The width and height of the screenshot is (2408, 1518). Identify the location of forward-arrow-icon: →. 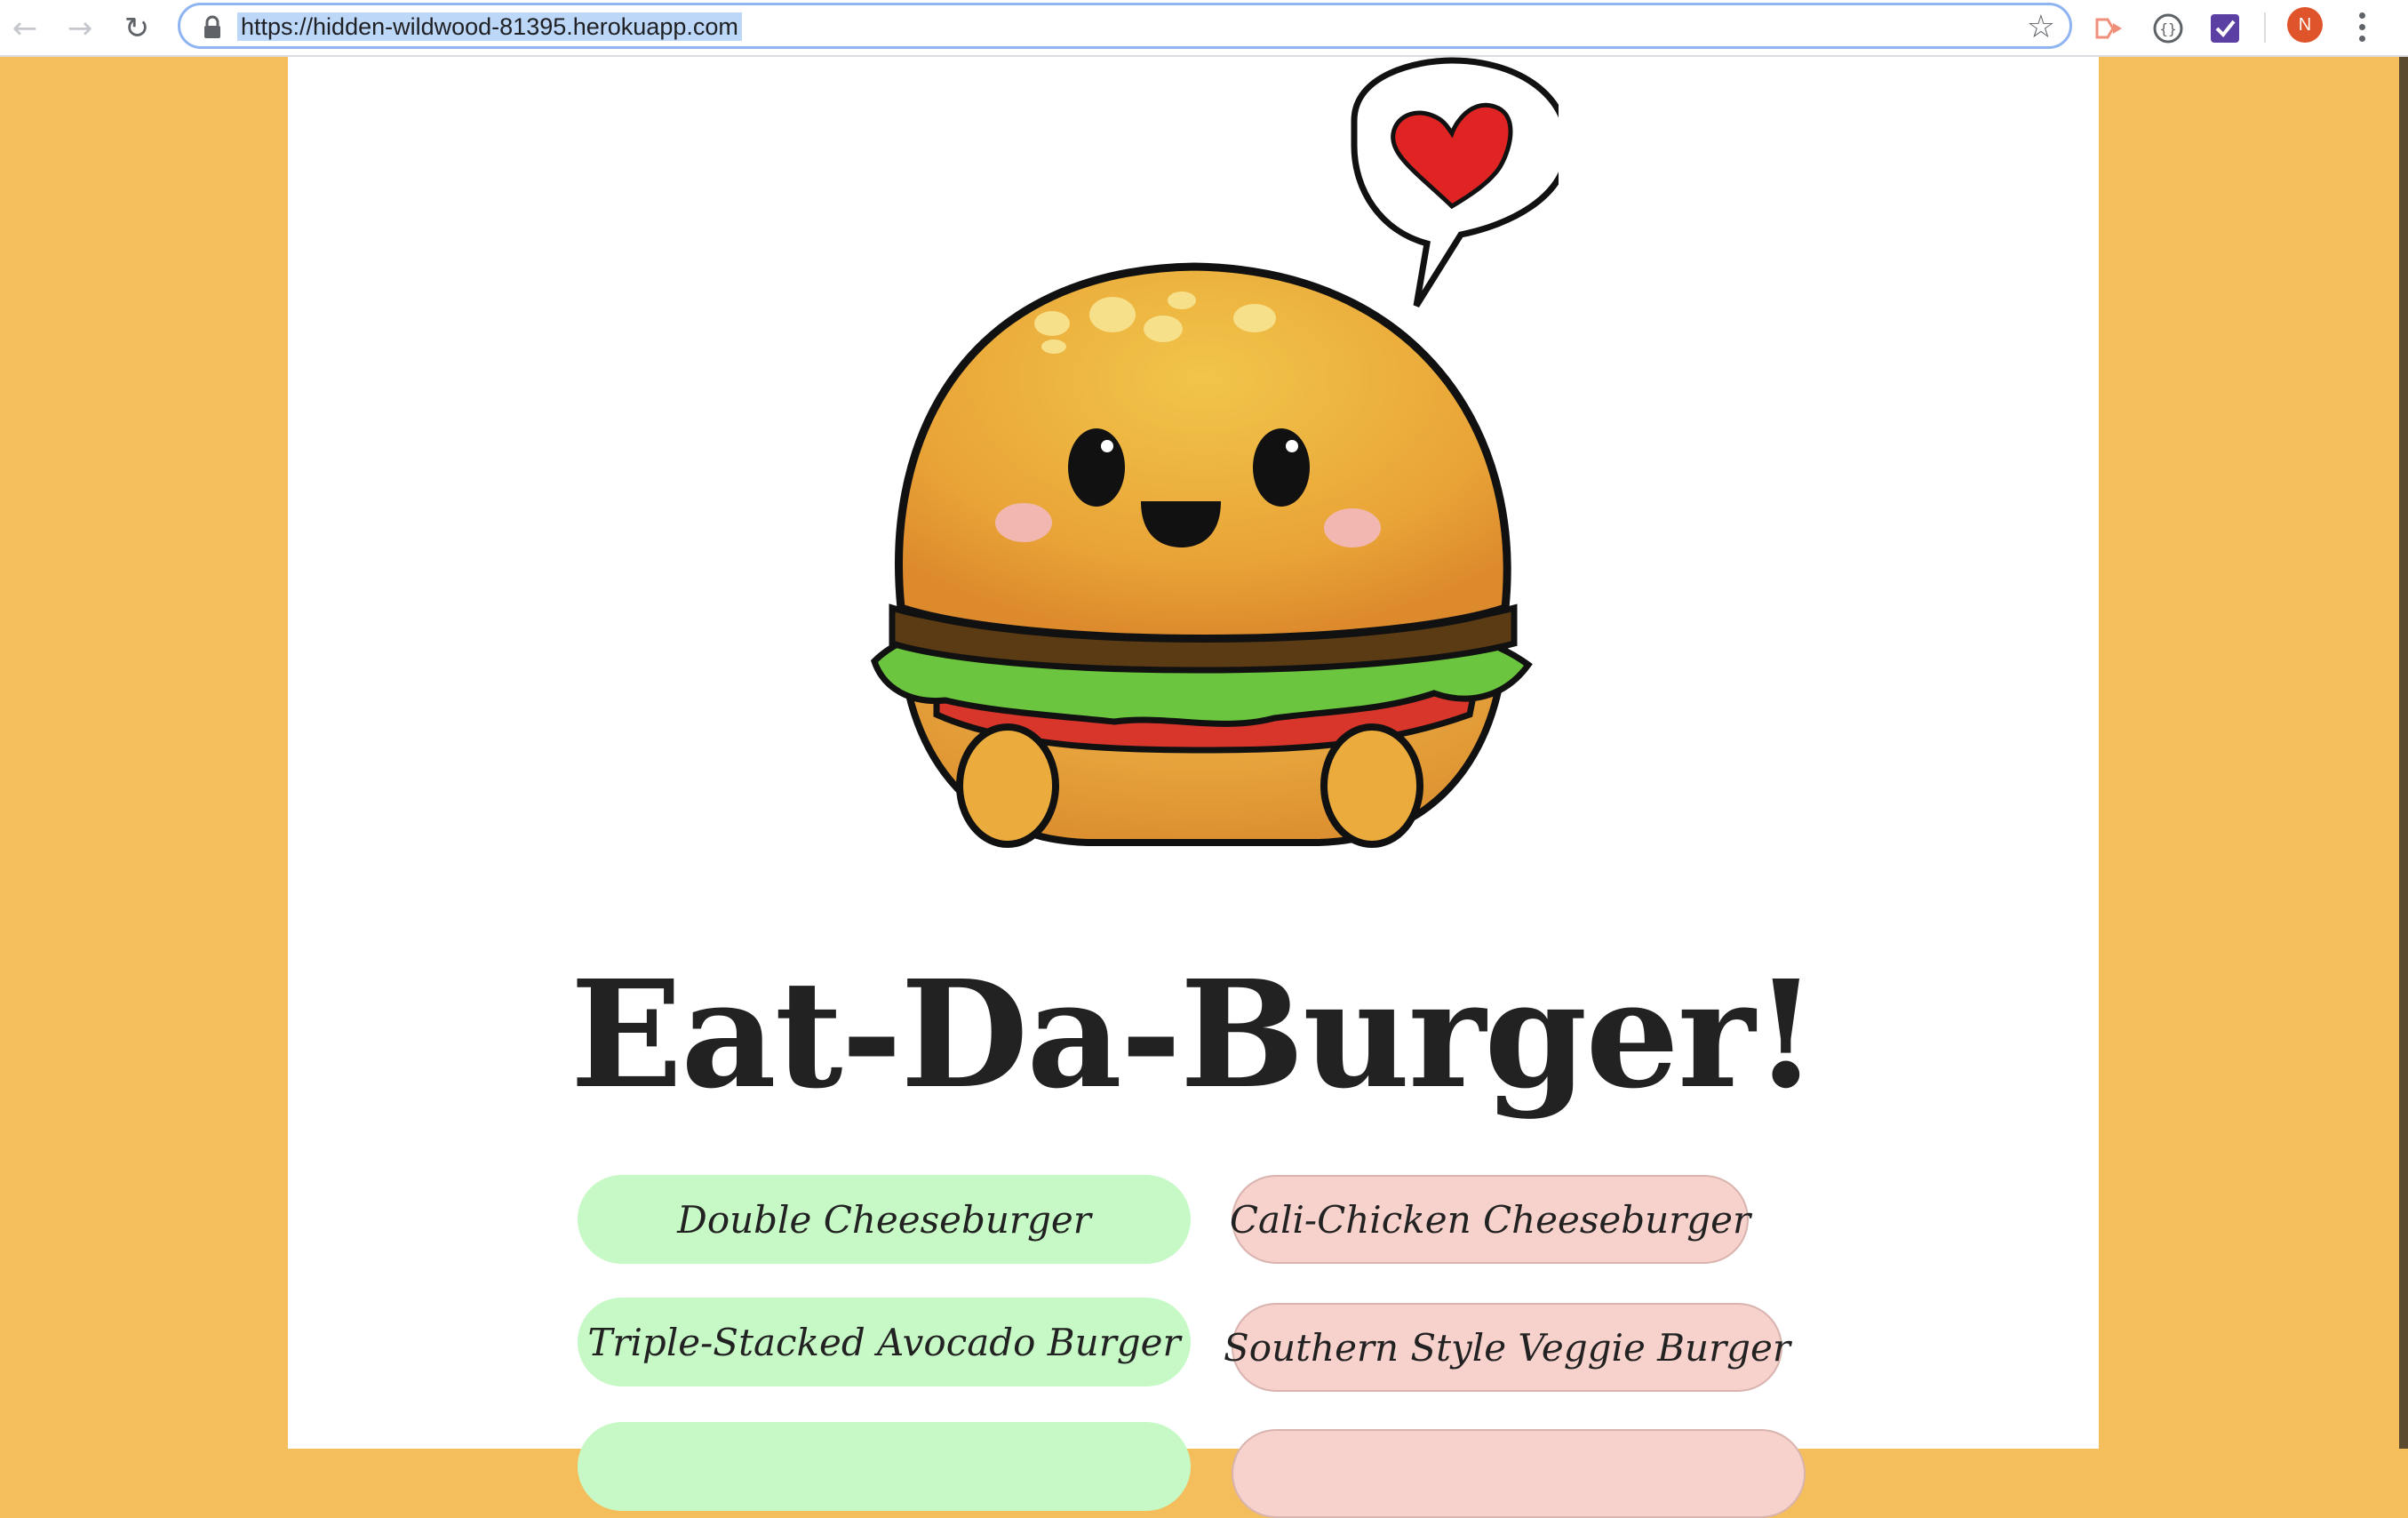
(80, 28).